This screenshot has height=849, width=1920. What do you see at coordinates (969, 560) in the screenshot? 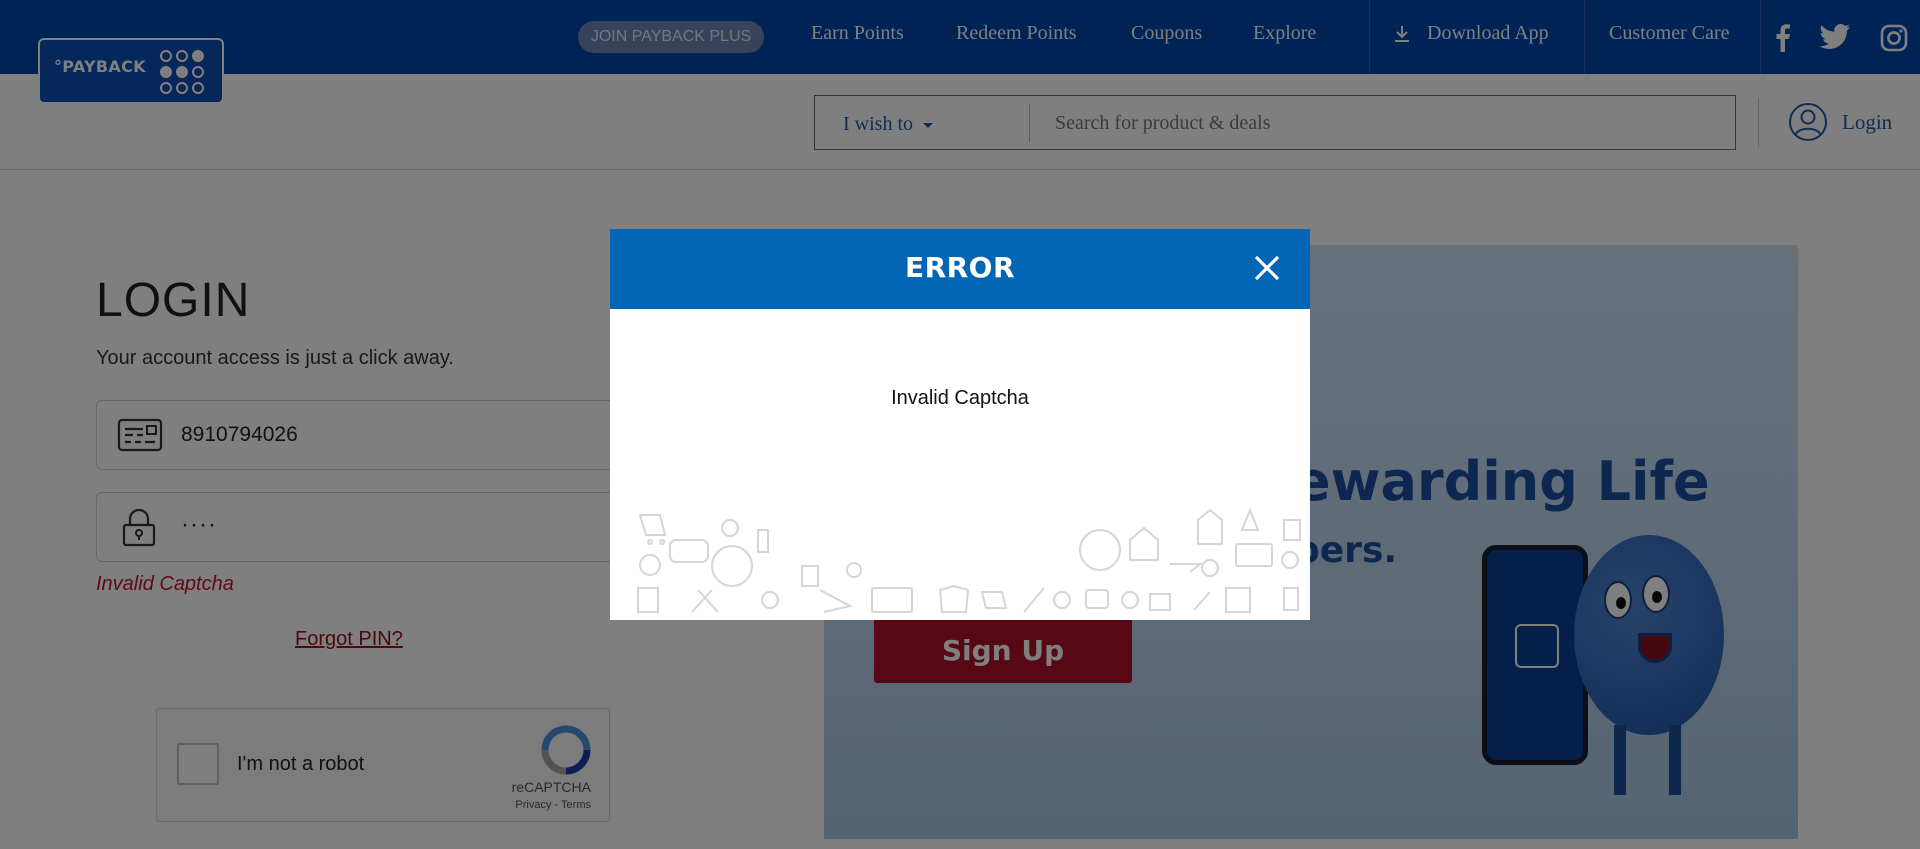
I see `shopping-doodle-pattern` at bounding box center [969, 560].